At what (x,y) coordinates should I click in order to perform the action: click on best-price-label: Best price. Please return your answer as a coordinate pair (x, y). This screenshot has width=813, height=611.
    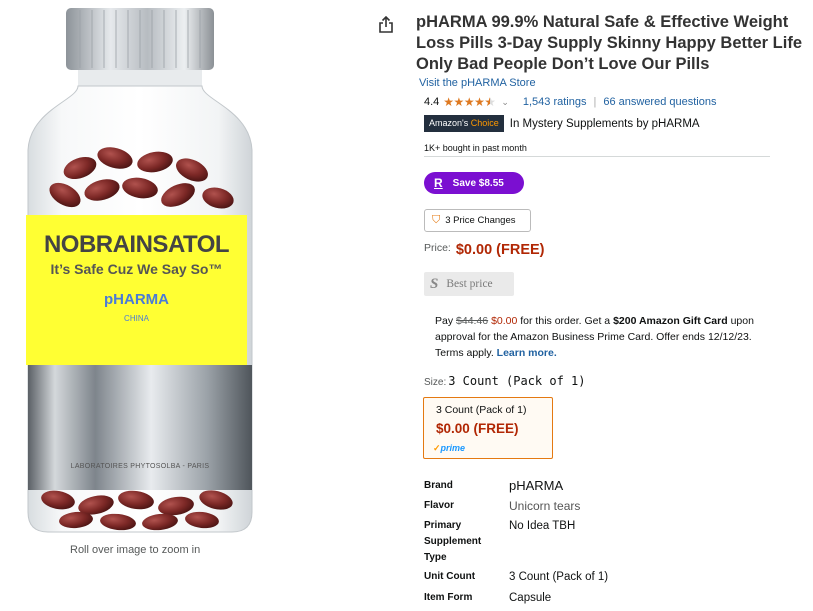
    Looking at the image, I should click on (469, 284).